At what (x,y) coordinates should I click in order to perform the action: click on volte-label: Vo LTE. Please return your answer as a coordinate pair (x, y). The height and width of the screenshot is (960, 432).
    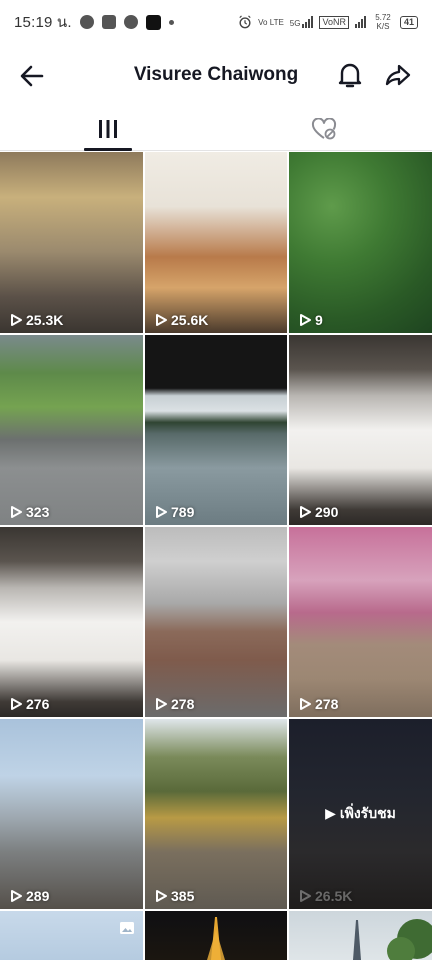
    Looking at the image, I should click on (271, 22).